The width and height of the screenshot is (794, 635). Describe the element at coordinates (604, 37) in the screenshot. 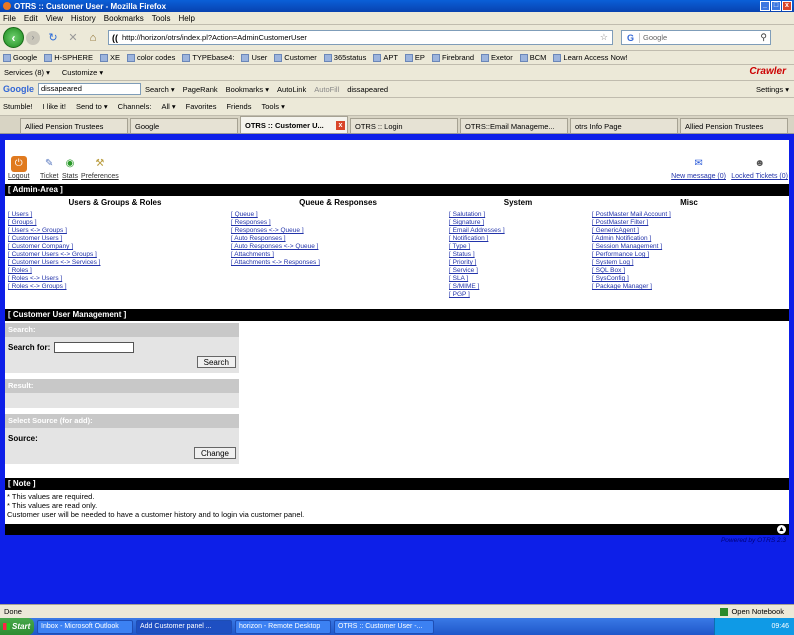

I see `bookmark-star-icon: ☆` at that location.